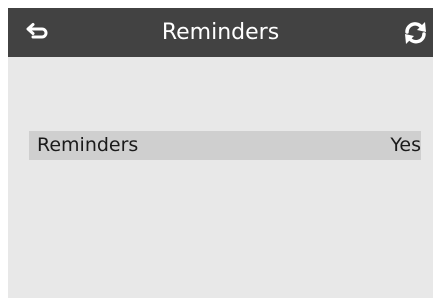 The height and width of the screenshot is (299, 440). What do you see at coordinates (88, 145) in the screenshot?
I see `setting-label: Reminders` at bounding box center [88, 145].